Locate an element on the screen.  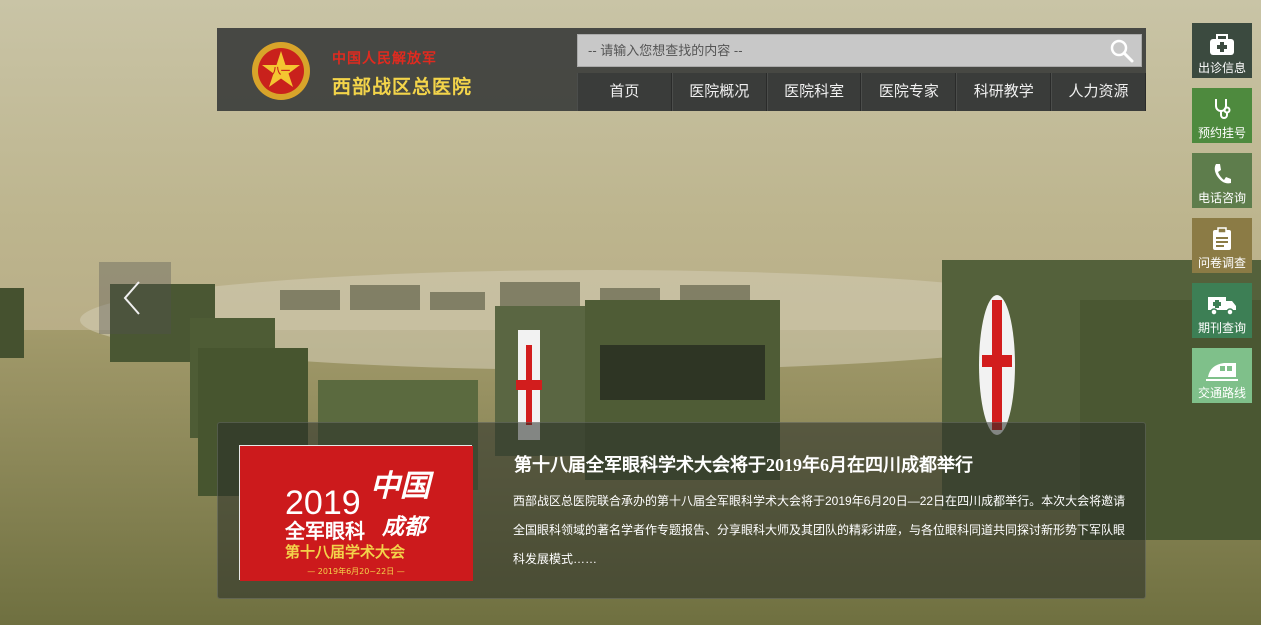
logo-subtitle: 中国人民解放军 is located at coordinates (384, 58).